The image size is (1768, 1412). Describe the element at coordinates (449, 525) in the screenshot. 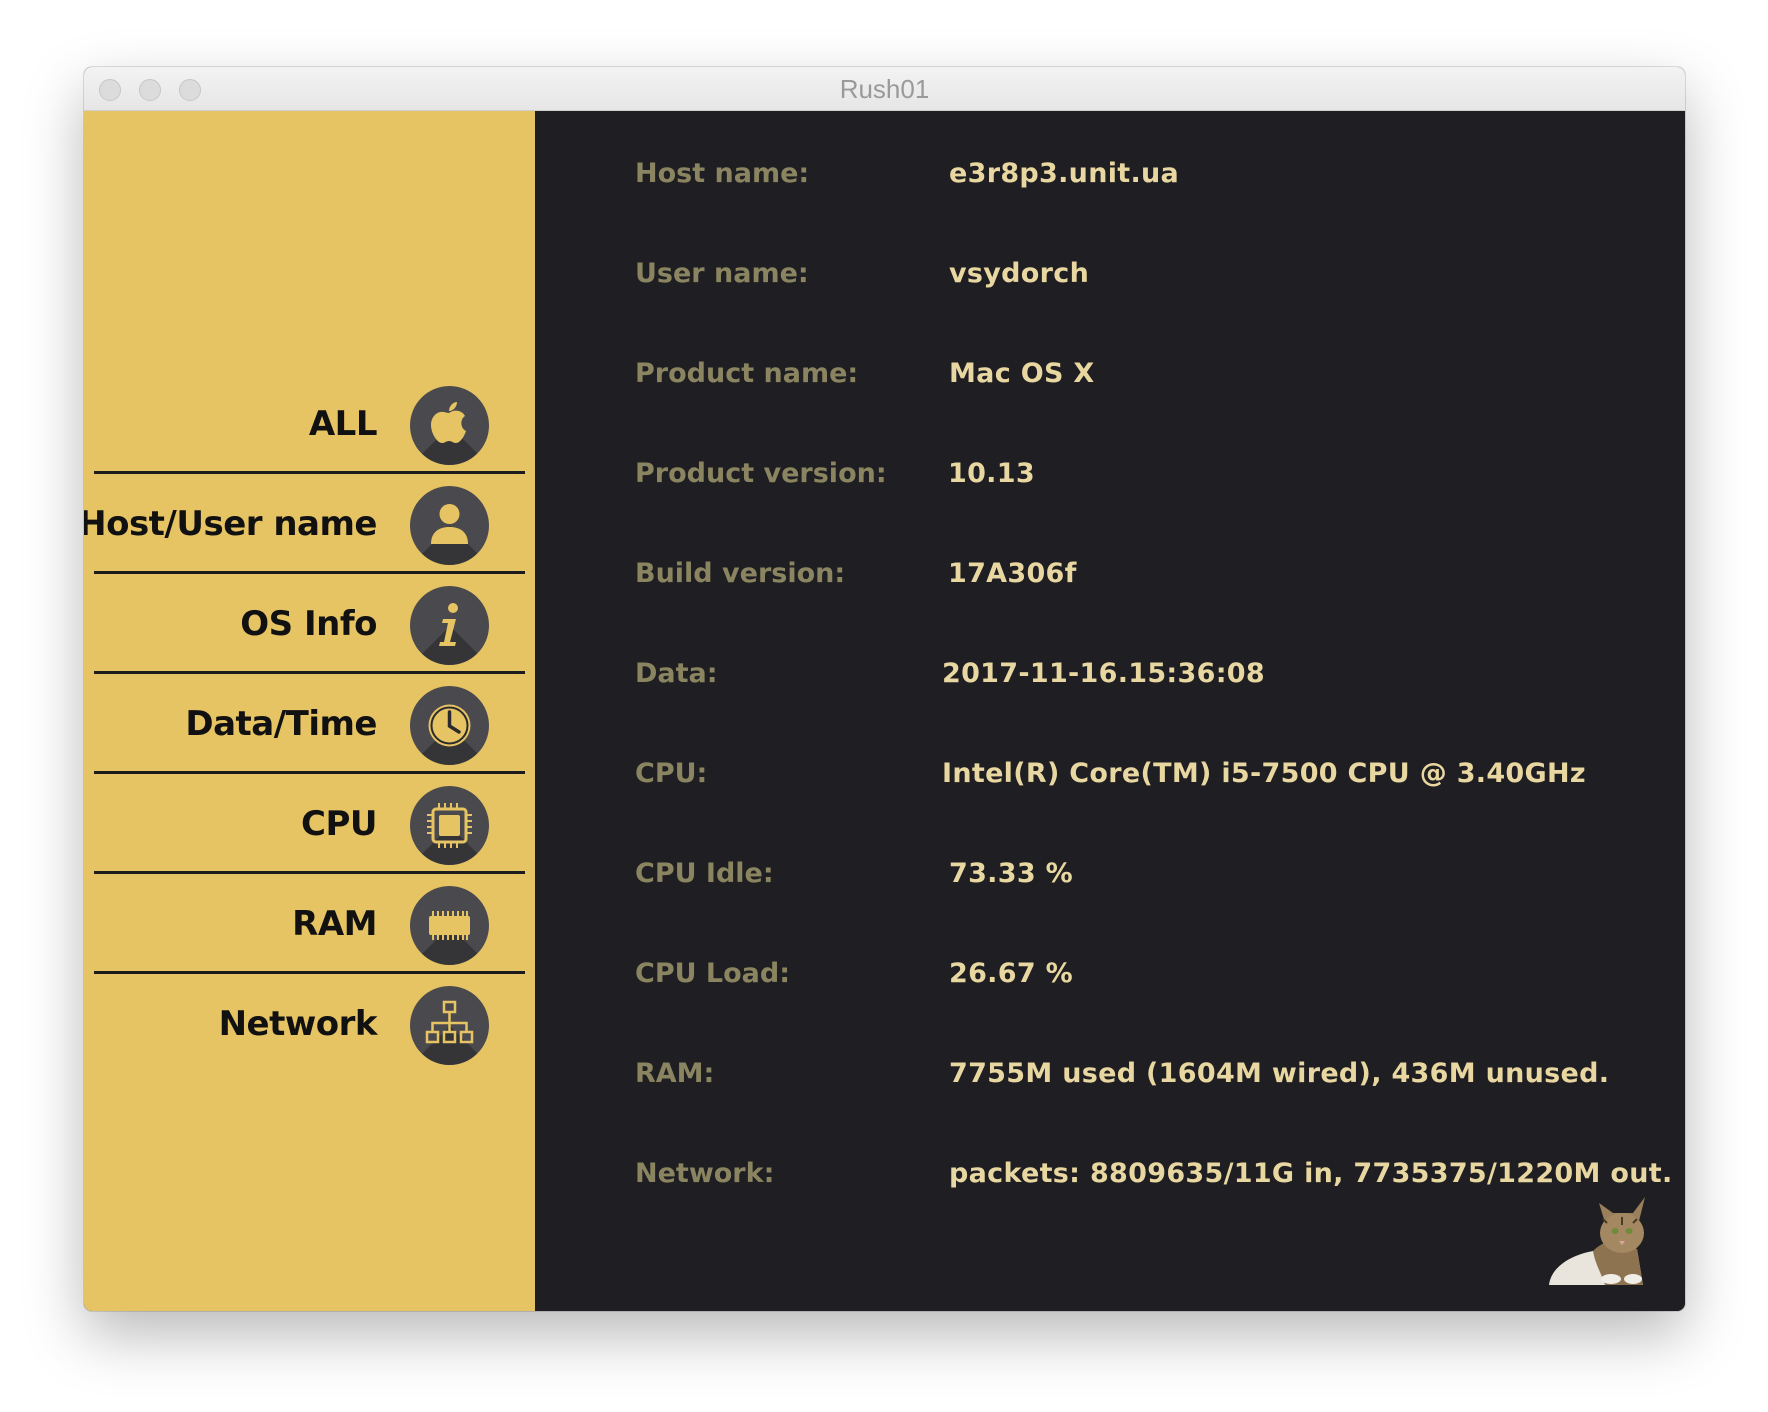

I see `user-icon` at that location.